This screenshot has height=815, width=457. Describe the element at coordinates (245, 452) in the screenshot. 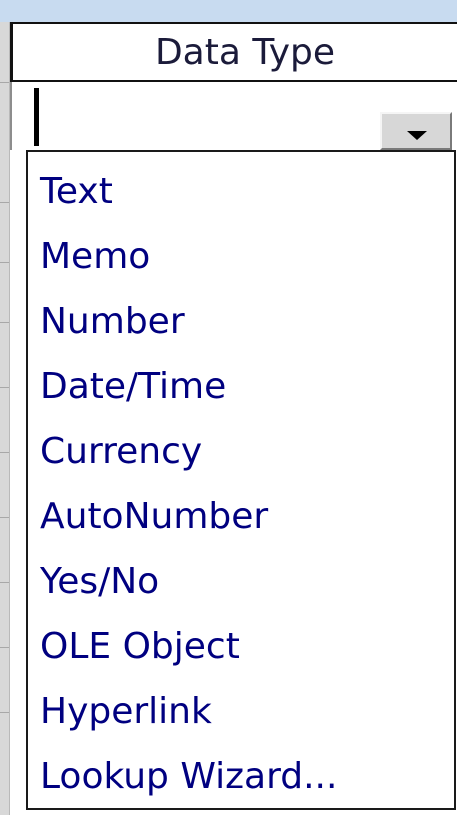

I see `option-currency: Currency` at that location.